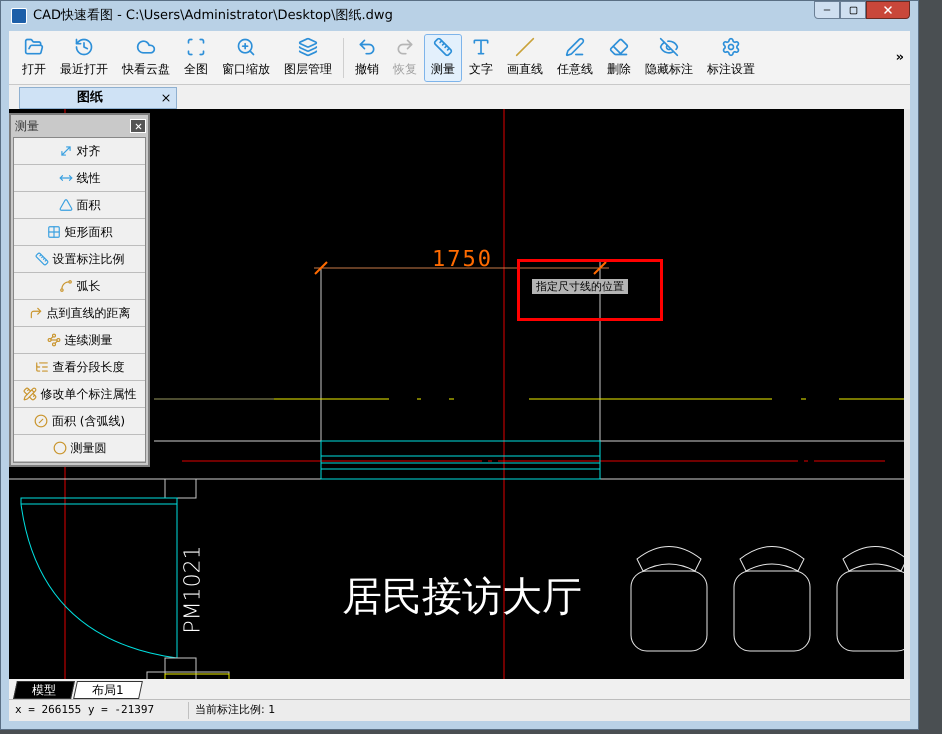 This screenshot has height=734, width=942. I want to click on toolbar-button: 全图, so click(196, 58).